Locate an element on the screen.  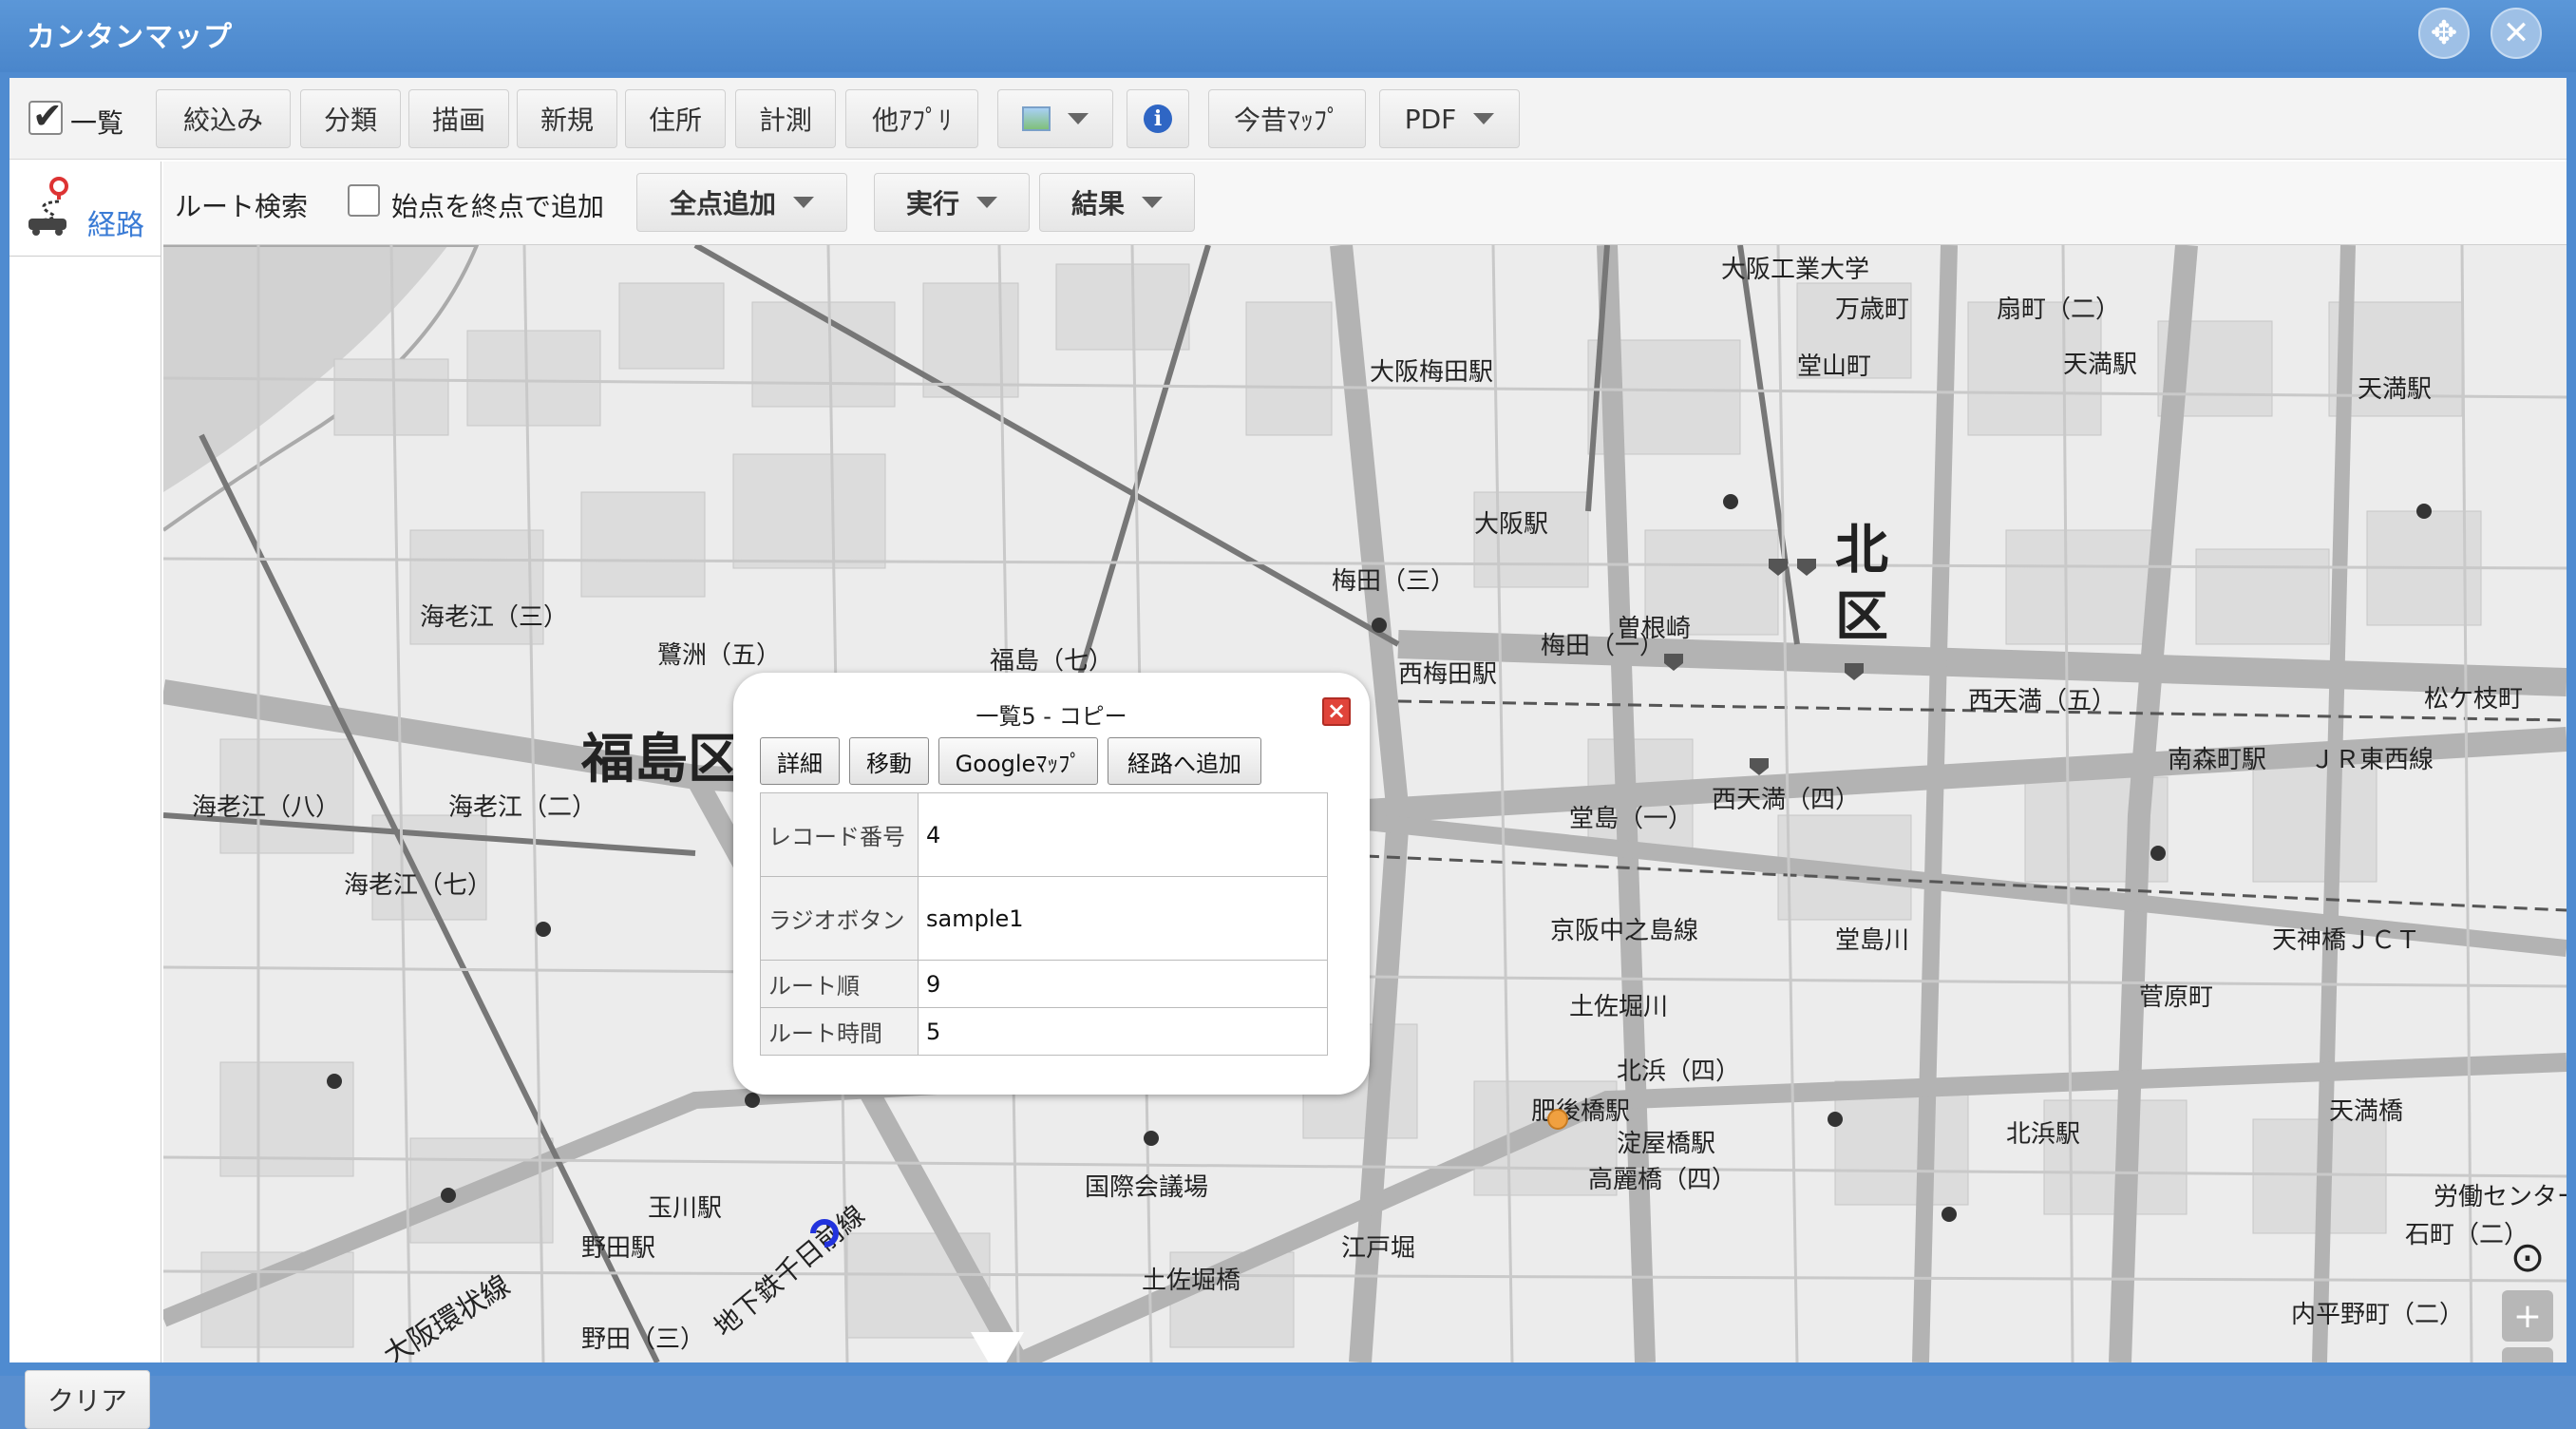
list-checkbox is located at coordinates (45, 116).